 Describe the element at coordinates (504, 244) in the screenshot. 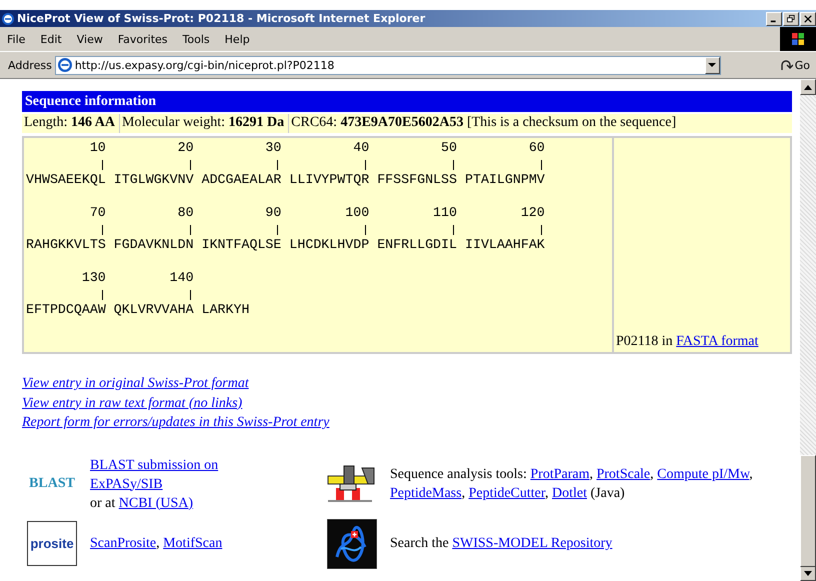

I see `residue-sequence: IIVLAAHFAK` at that location.